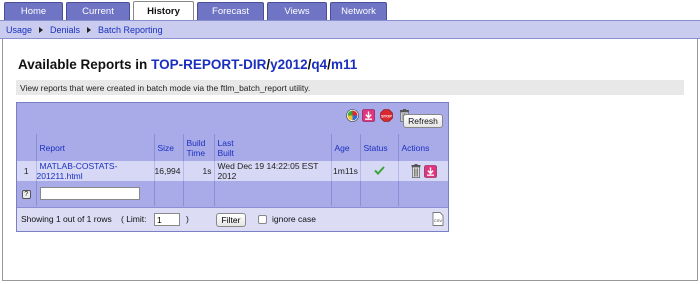 The image size is (700, 284). Describe the element at coordinates (98, 11) in the screenshot. I see `tab-current: Current` at that location.